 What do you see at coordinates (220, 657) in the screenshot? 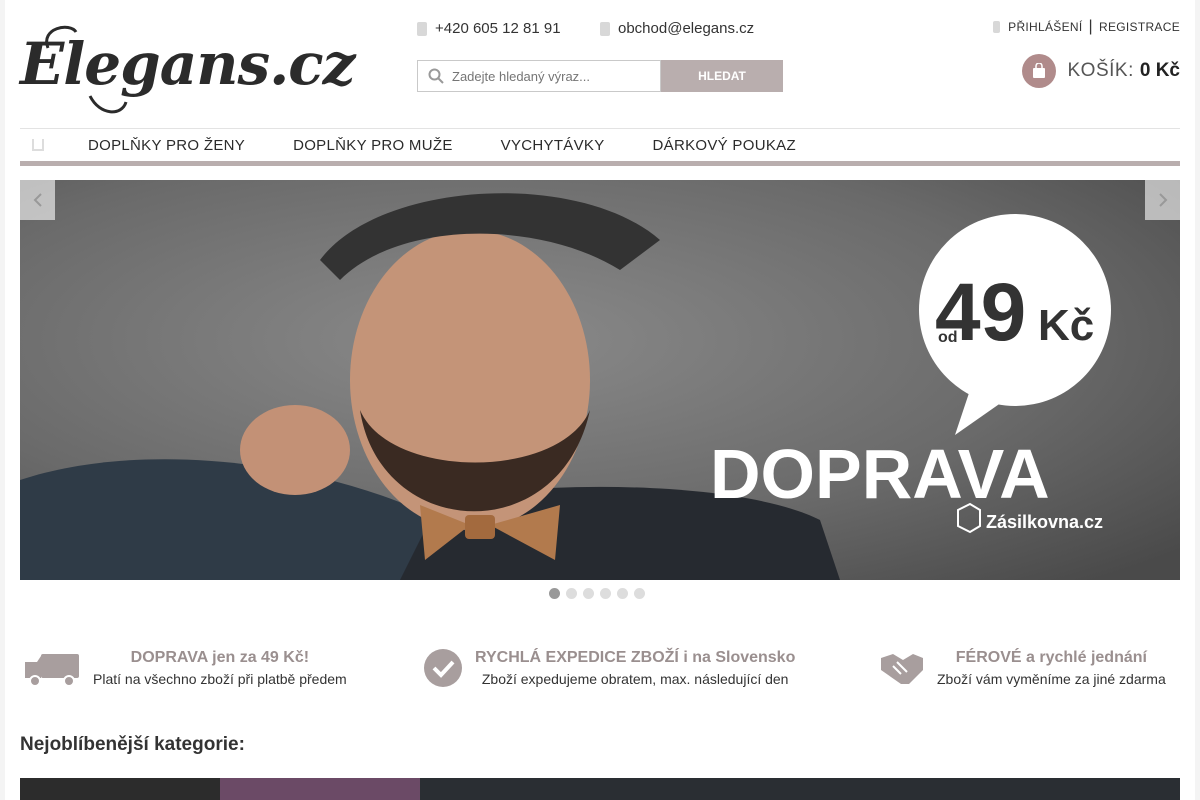
I see `feature-title: DOPRAVA jen za 49 Kč!` at bounding box center [220, 657].